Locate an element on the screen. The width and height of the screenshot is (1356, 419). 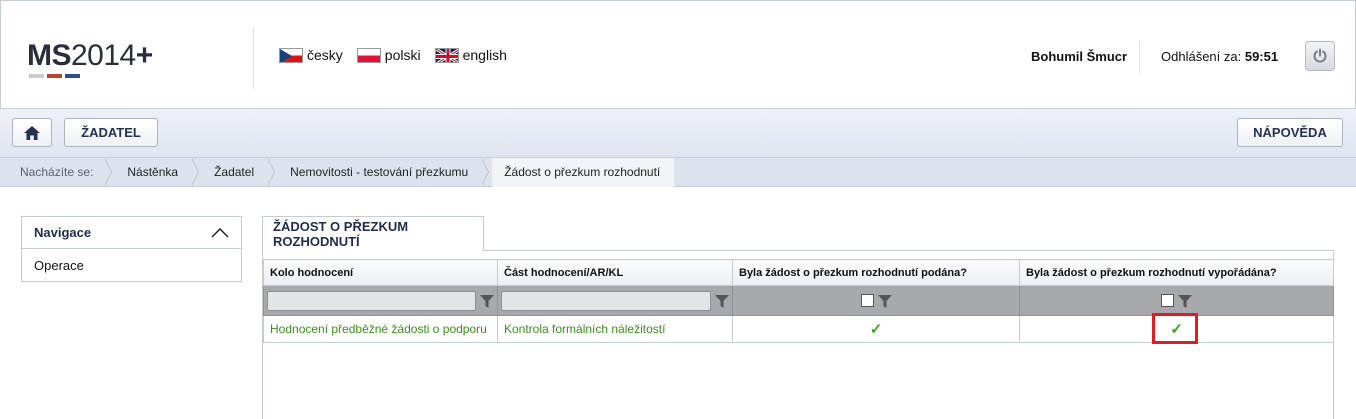
lang-cesky: česky is located at coordinates (311, 55).